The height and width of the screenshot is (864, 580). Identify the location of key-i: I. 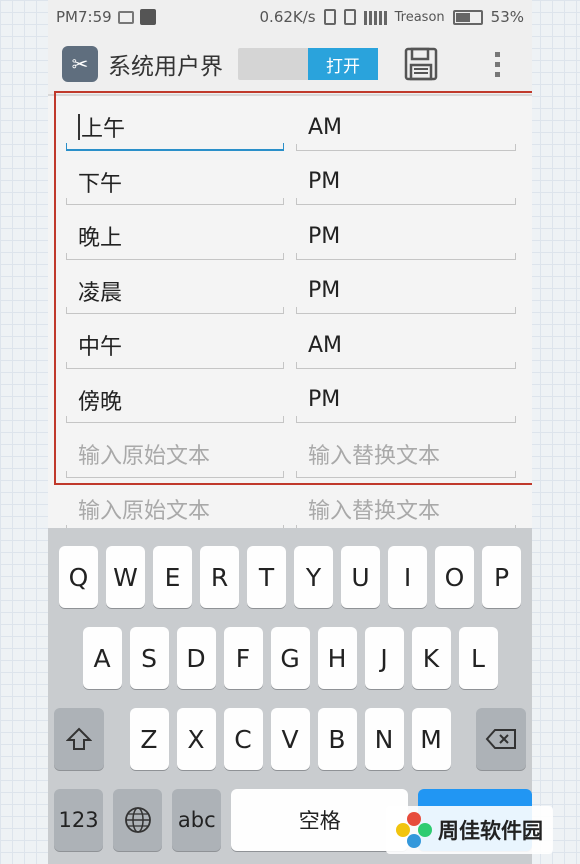
(407, 577).